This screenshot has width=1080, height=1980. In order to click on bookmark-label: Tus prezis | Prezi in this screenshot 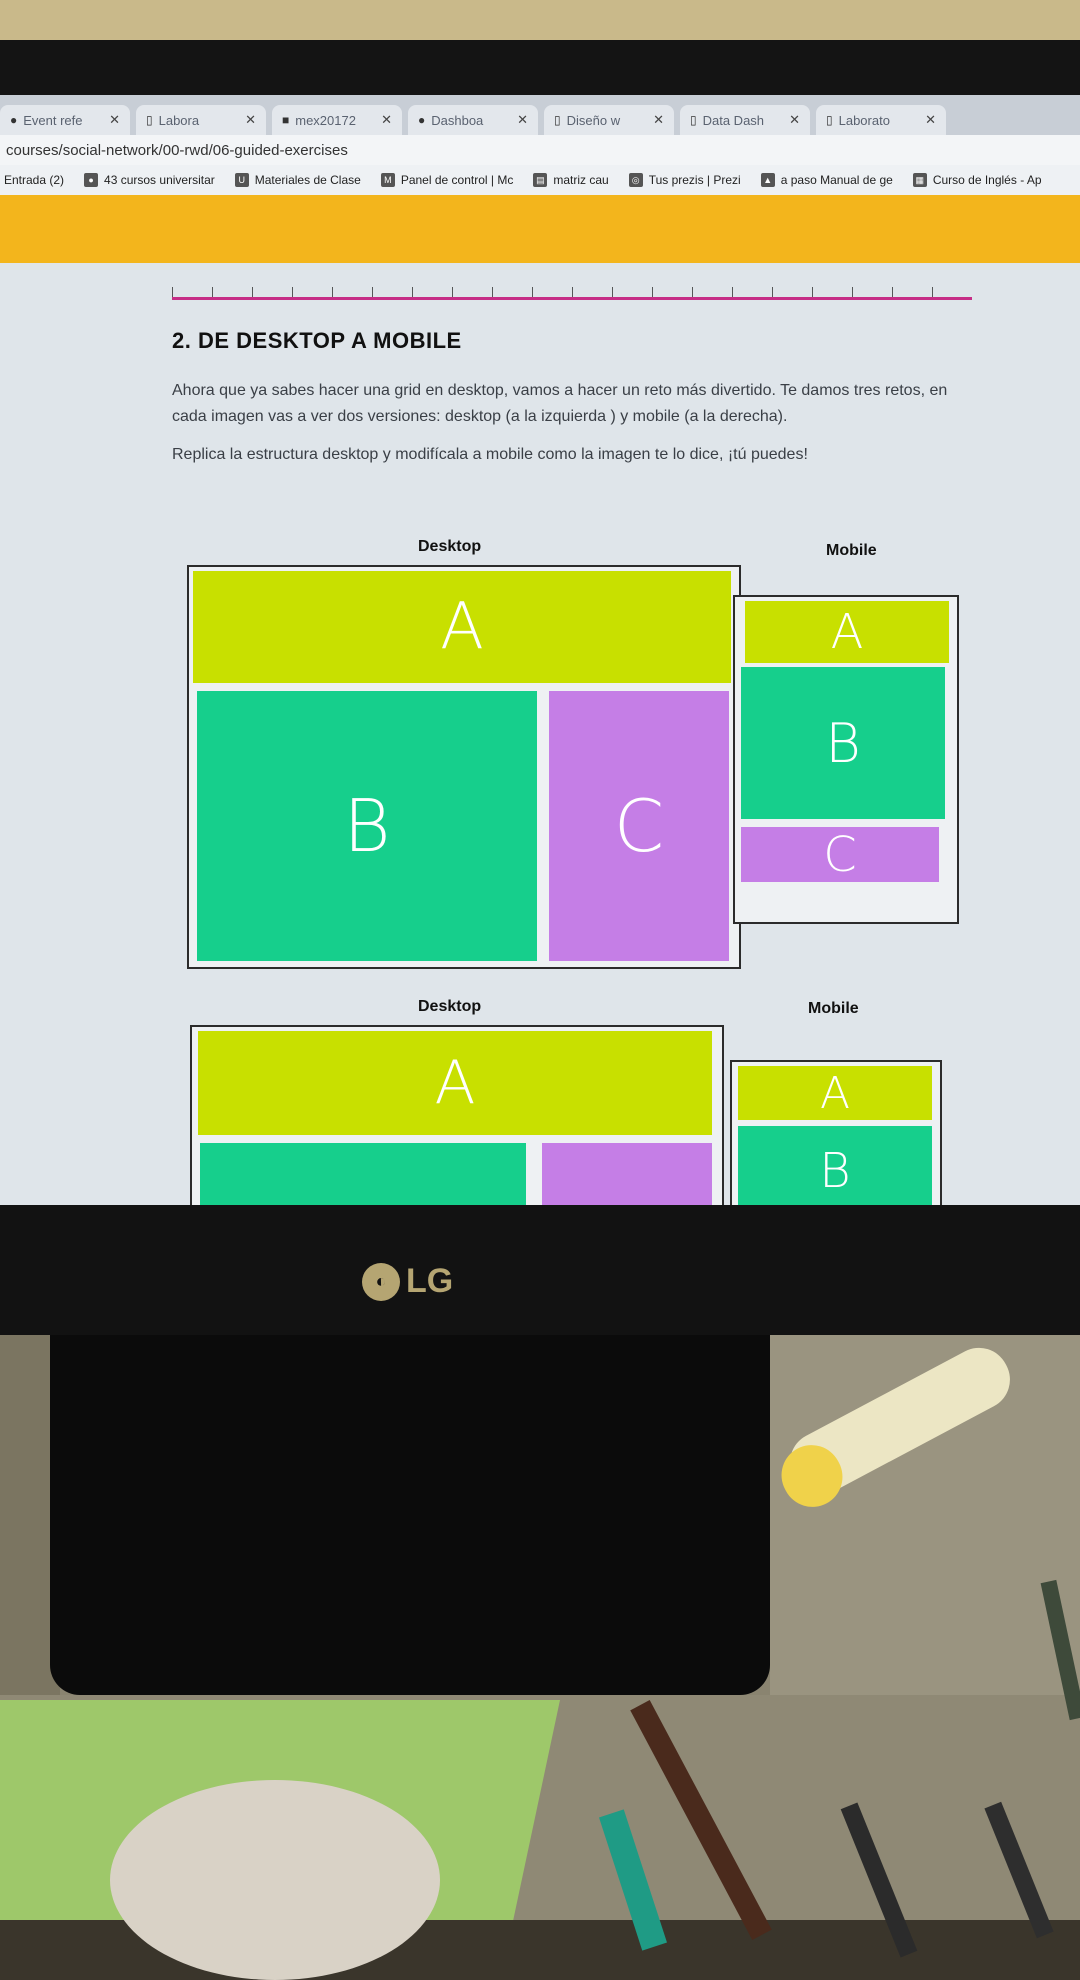, I will do `click(694, 180)`.